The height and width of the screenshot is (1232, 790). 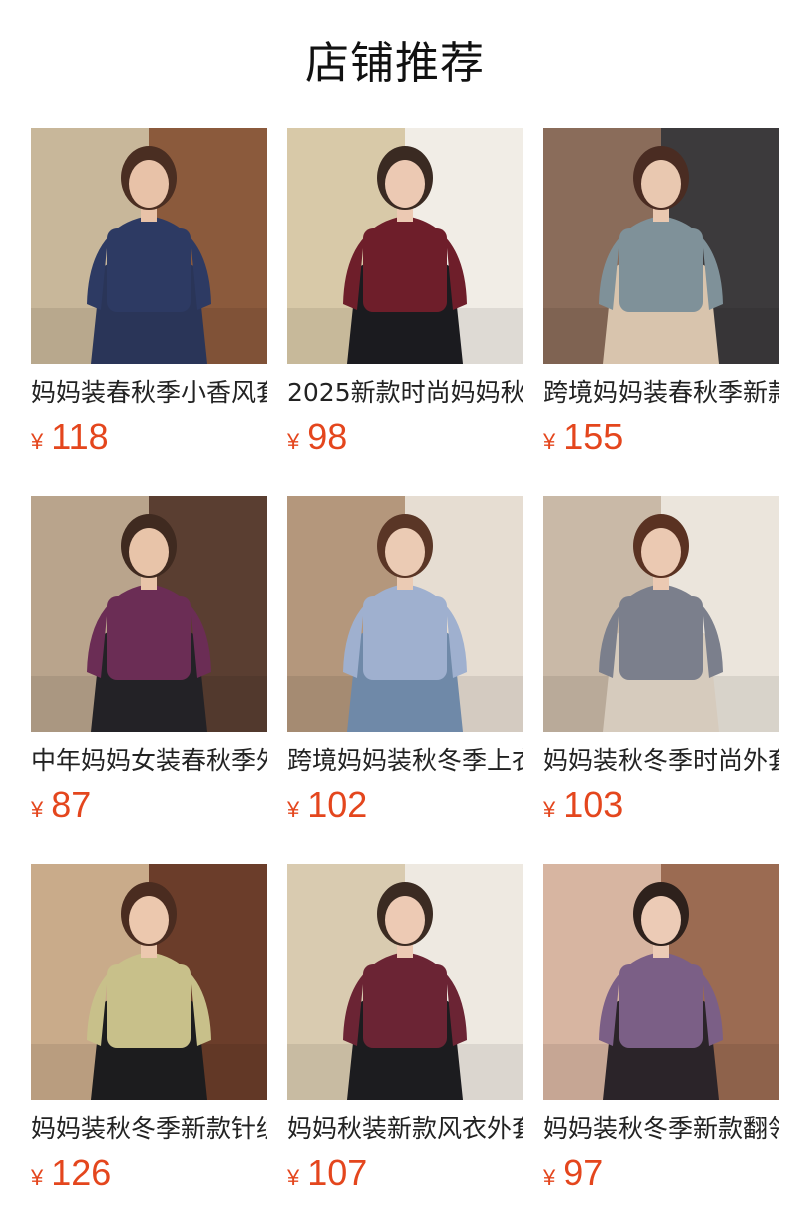 I want to click on product-price: ¥98, so click(x=405, y=437).